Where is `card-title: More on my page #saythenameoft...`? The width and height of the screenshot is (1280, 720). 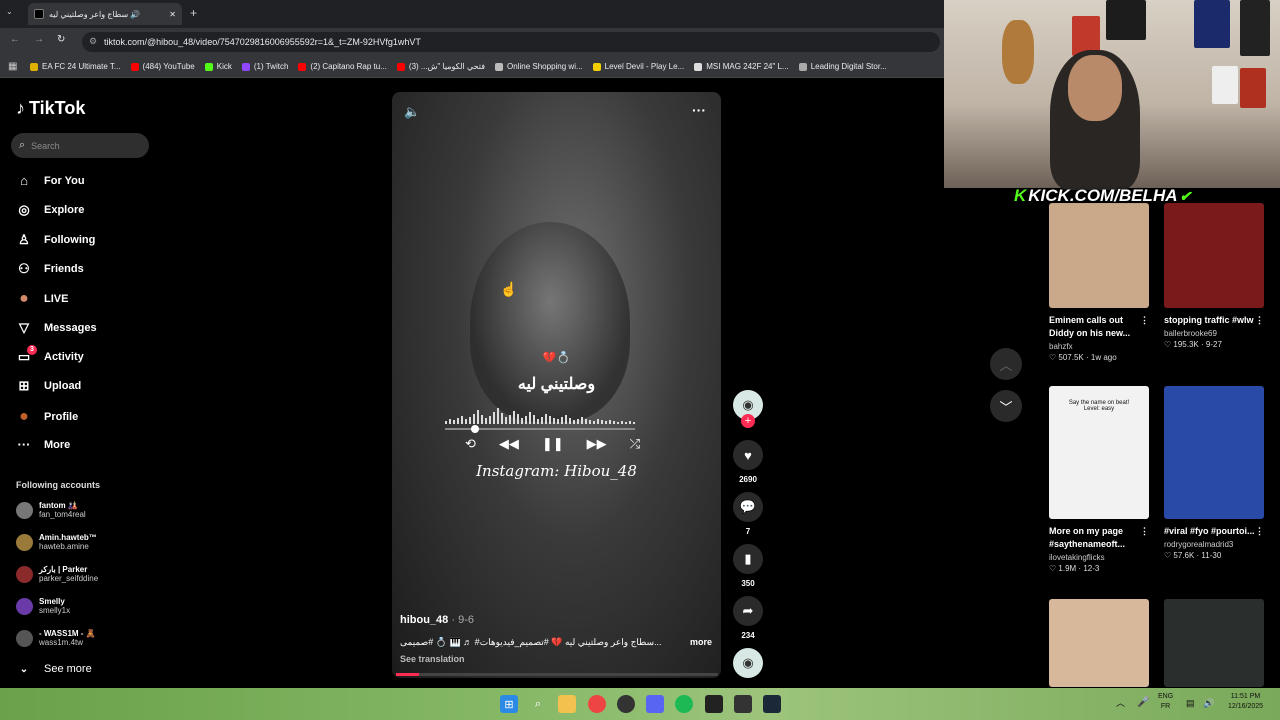
card-title: More on my page #saythenameoft... is located at coordinates (1094, 538).